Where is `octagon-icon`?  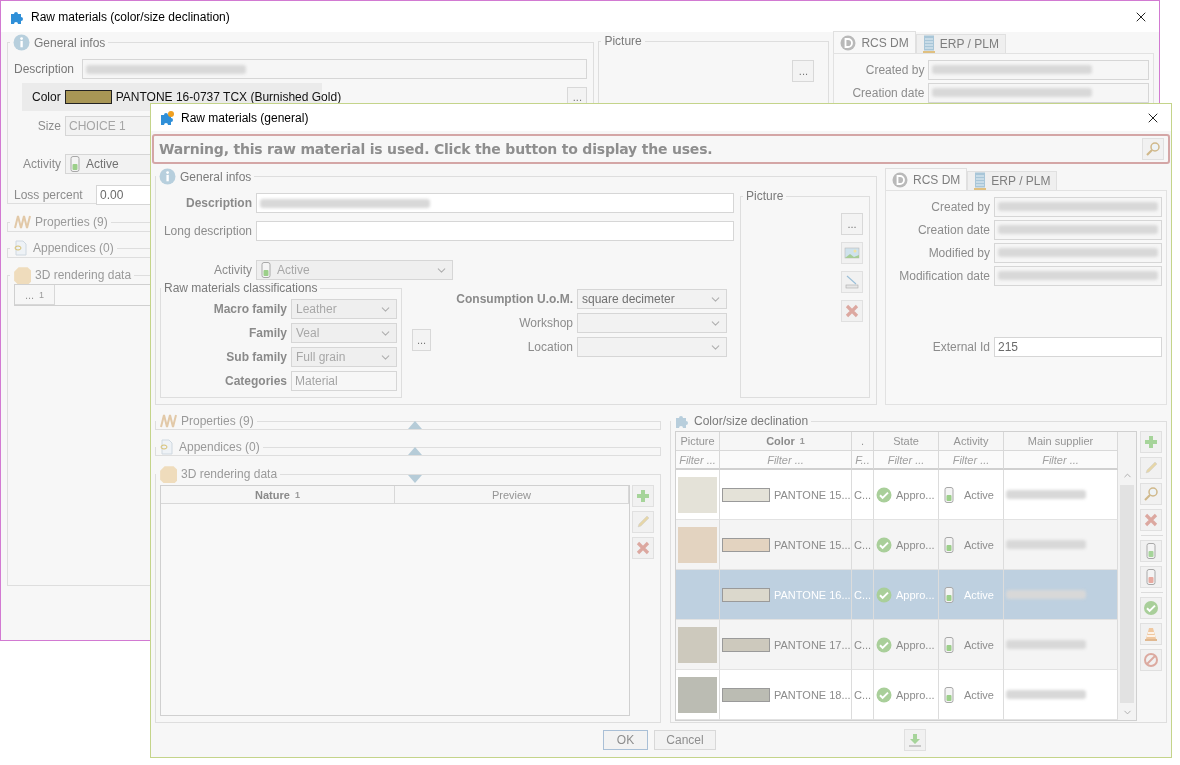 octagon-icon is located at coordinates (168, 474).